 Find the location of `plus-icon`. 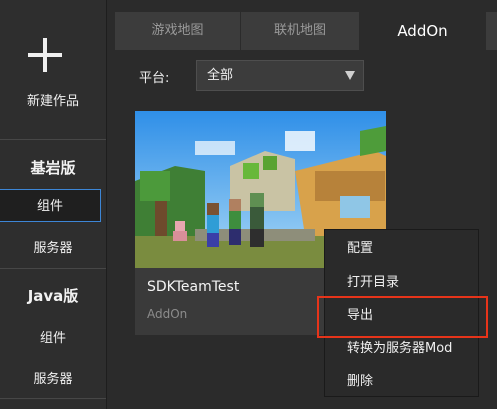

plus-icon is located at coordinates (45, 55).